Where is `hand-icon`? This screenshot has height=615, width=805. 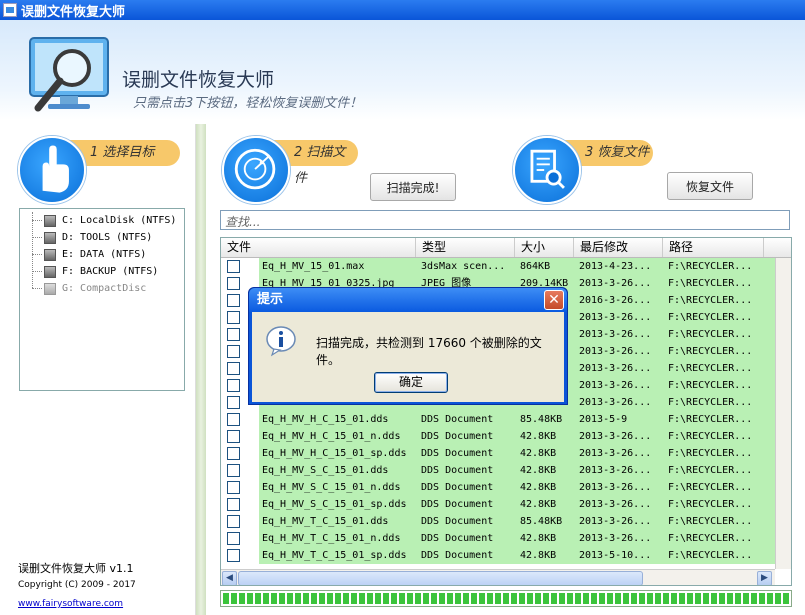
hand-icon is located at coordinates (52, 170).